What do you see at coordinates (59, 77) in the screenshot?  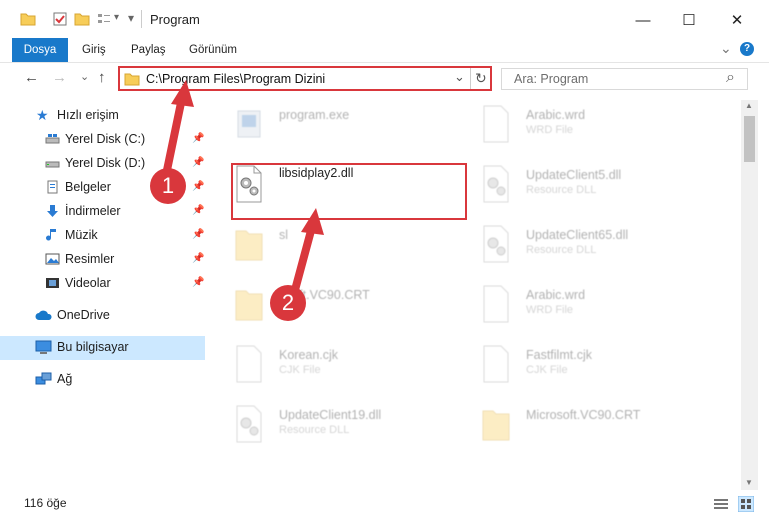 I see `forward-button: →` at bounding box center [59, 77].